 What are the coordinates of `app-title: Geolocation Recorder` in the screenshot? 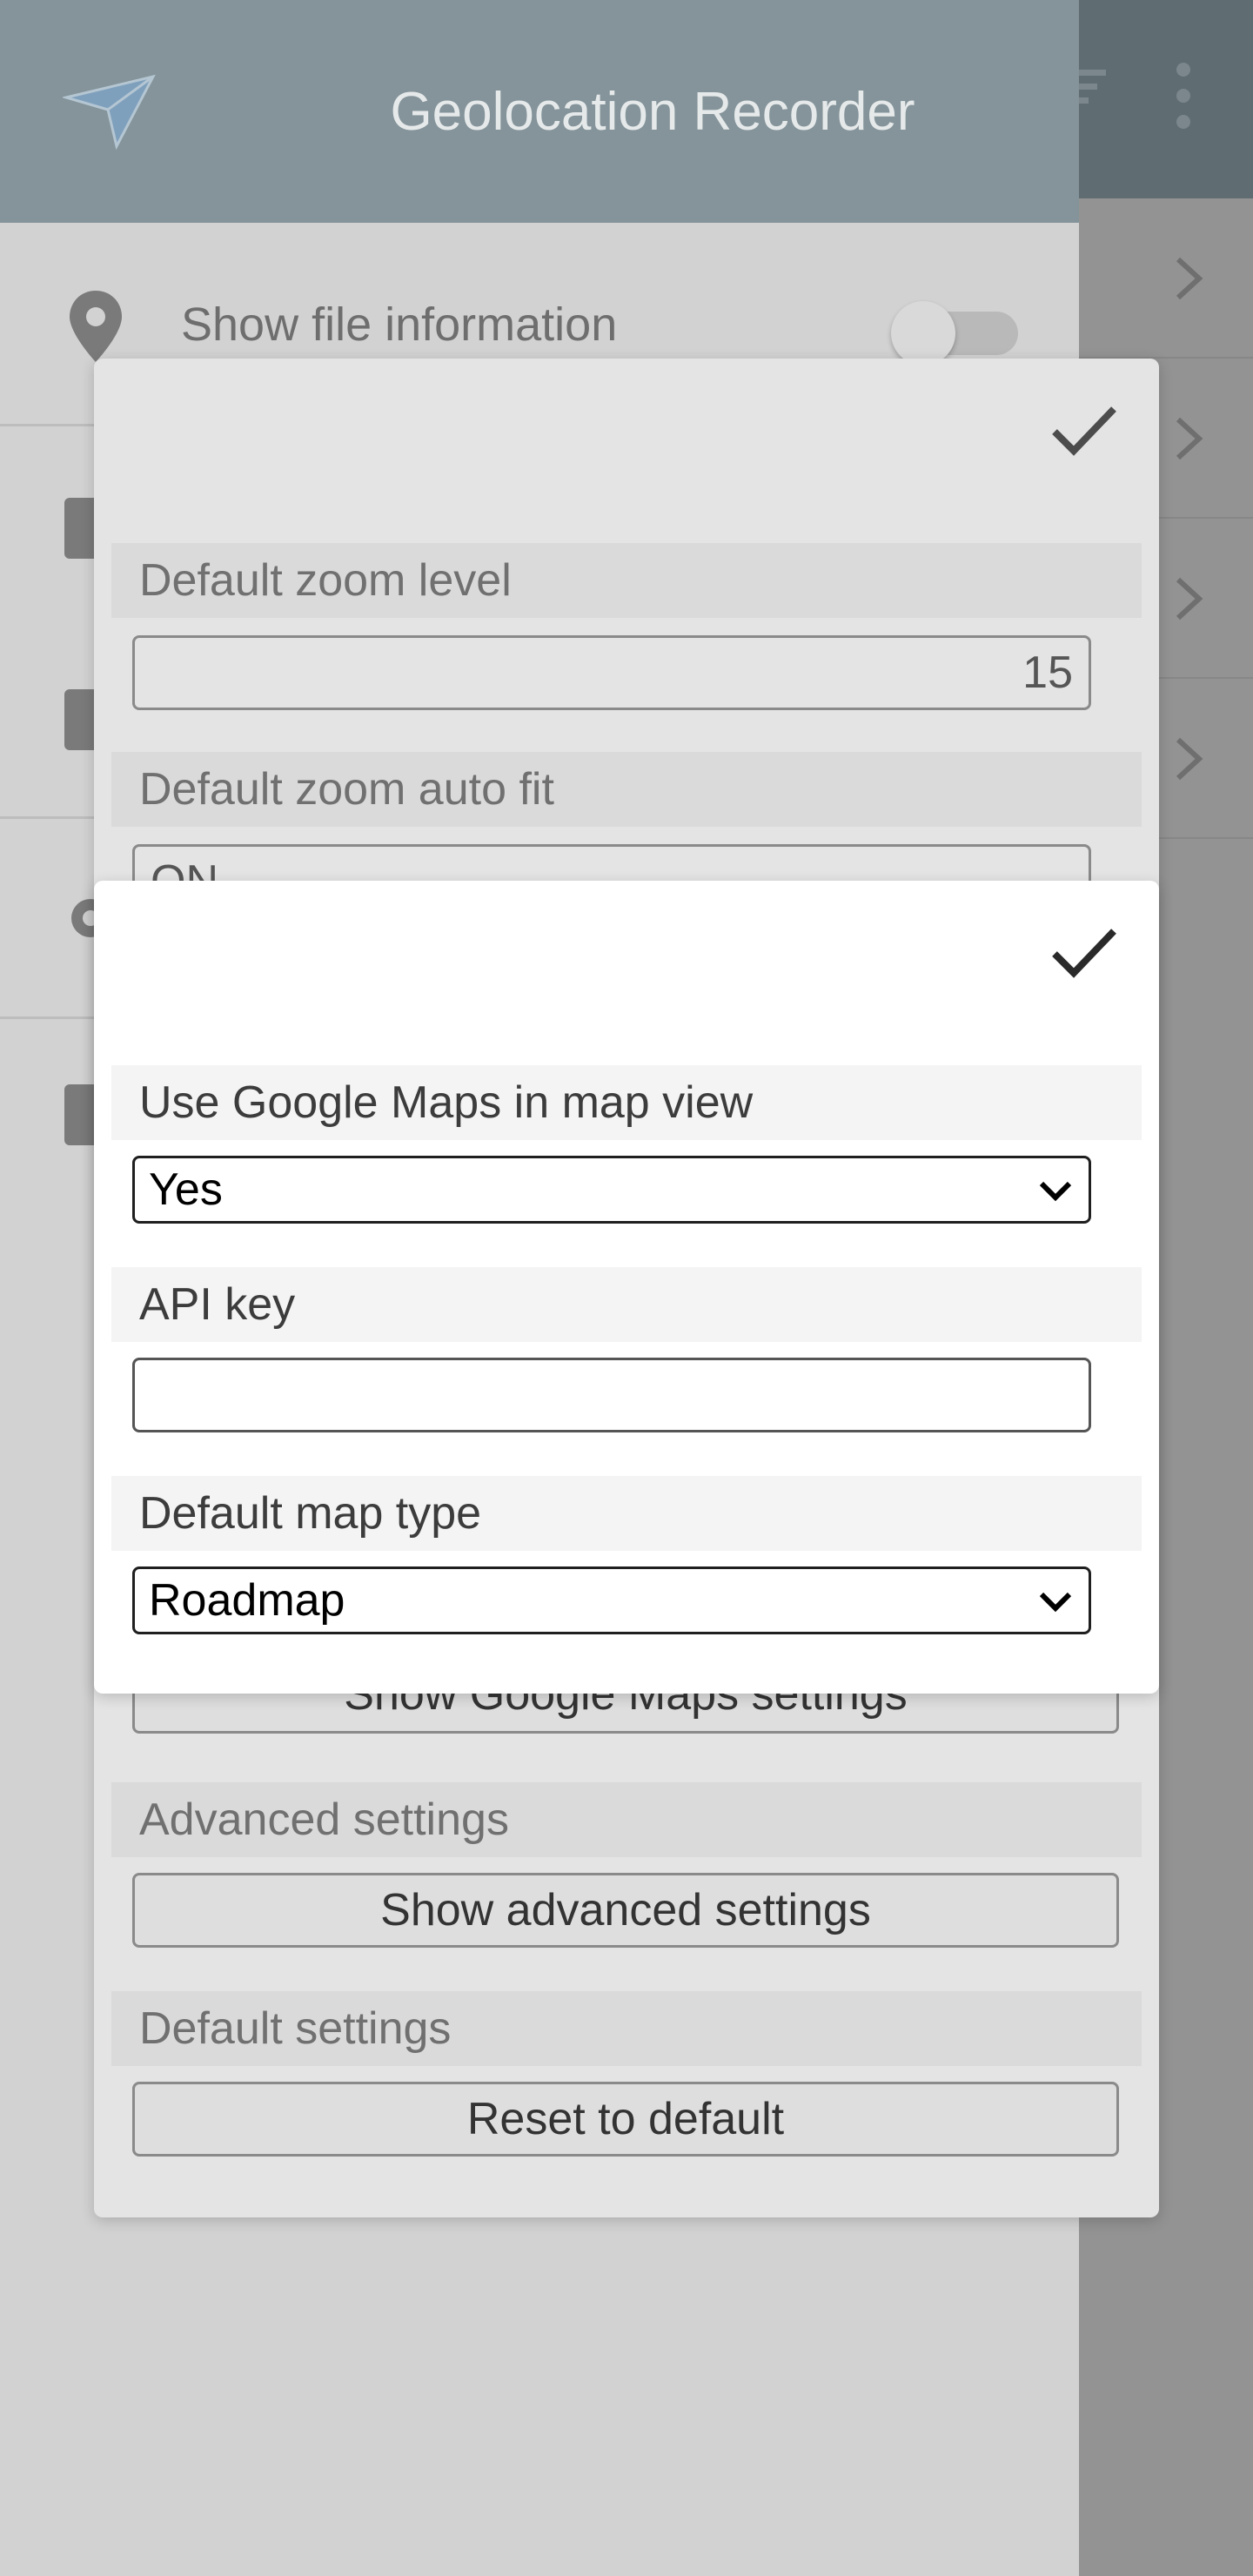 It's located at (652, 111).